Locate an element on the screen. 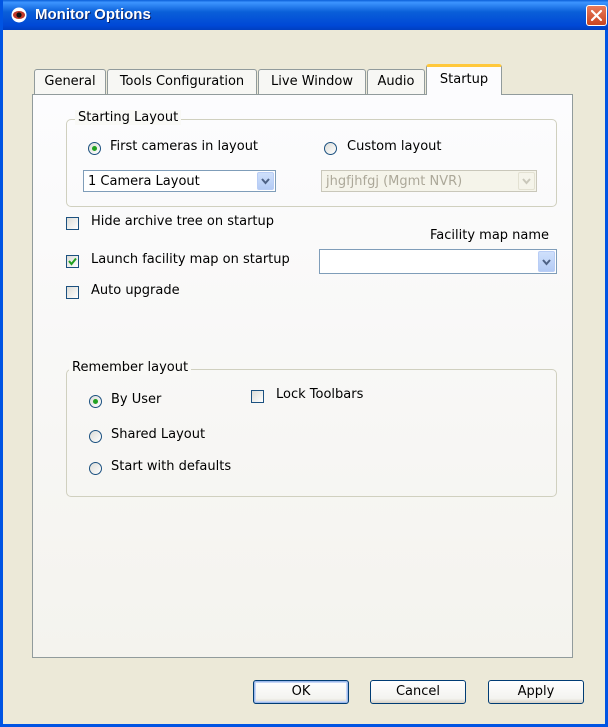  starting-layout-legend: Starting Layout is located at coordinates (128, 117).